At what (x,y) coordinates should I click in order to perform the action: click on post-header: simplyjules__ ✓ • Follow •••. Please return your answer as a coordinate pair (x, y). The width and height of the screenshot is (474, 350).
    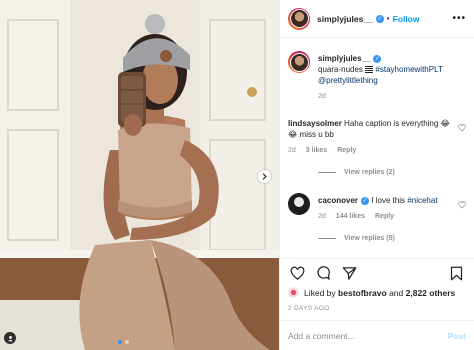
    Looking at the image, I should click on (377, 19).